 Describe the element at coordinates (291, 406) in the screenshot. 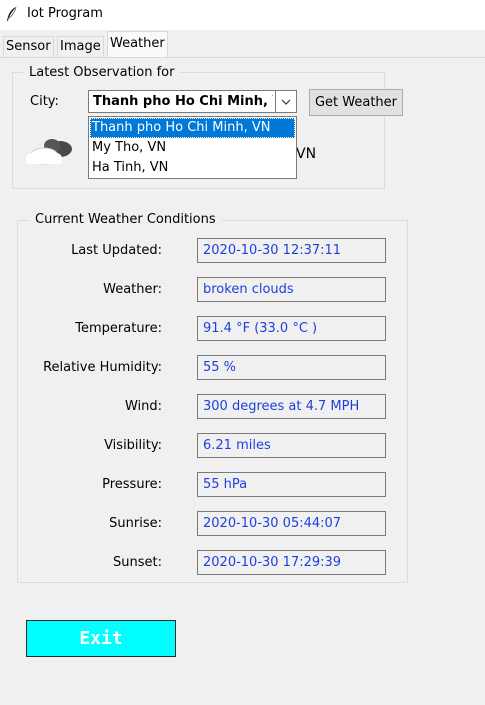

I see `wind-value: 300 degrees at 4.7 MPH` at that location.